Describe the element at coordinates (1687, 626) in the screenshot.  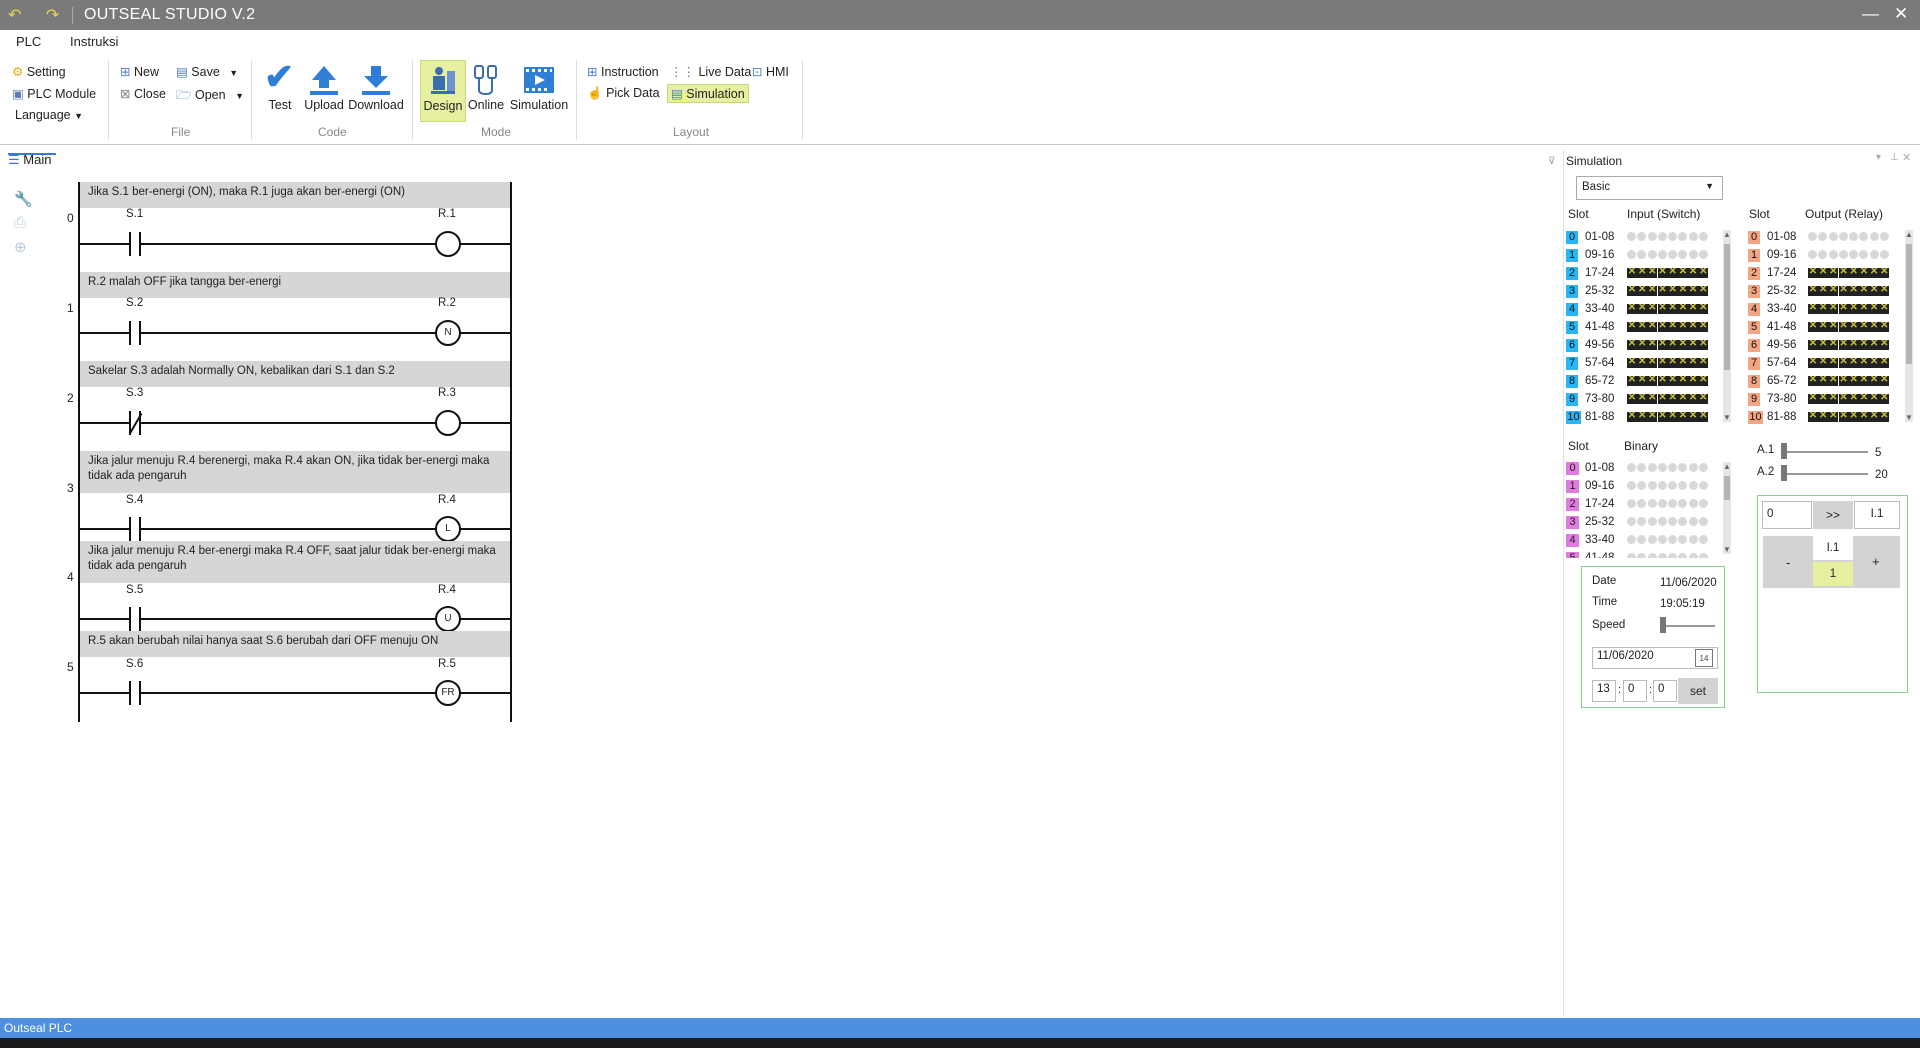
I see `speed-slider-track` at that location.